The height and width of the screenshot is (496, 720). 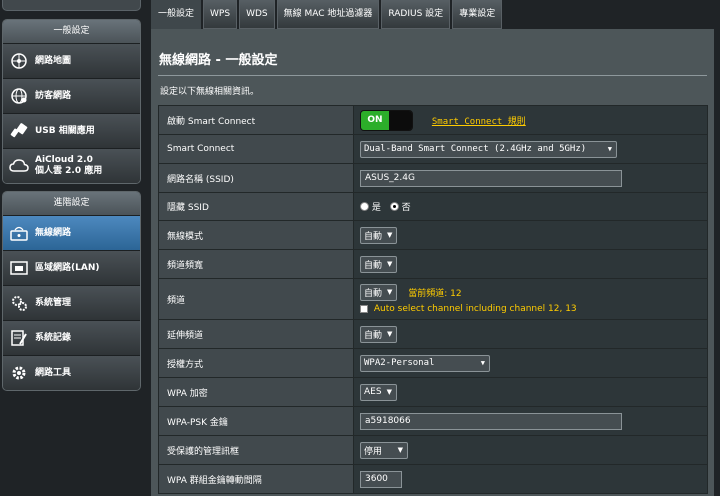 What do you see at coordinates (256, 120) in the screenshot?
I see `field-label: 啟動 Smart Connect` at bounding box center [256, 120].